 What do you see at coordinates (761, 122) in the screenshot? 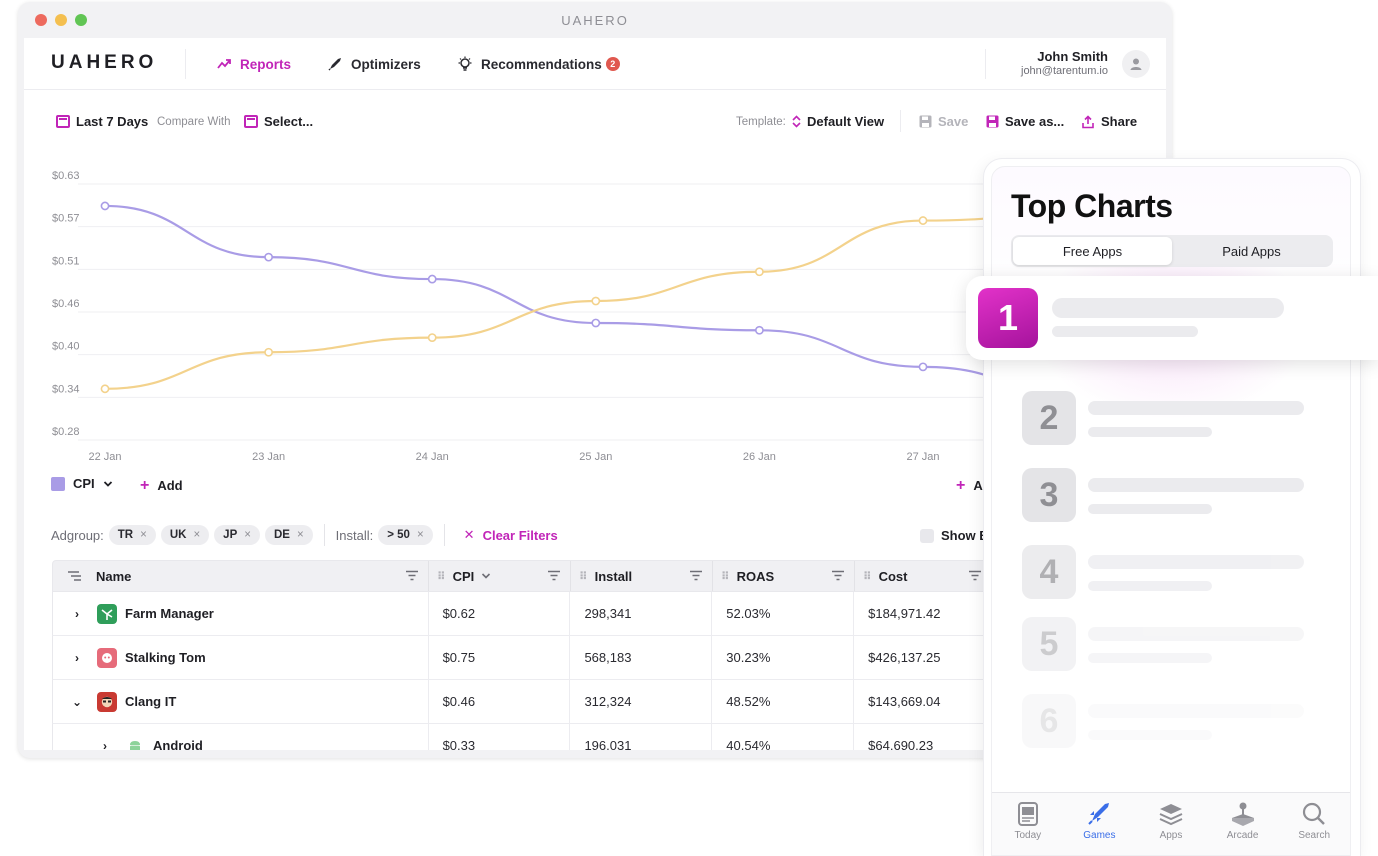
I see `template-label: Template:` at bounding box center [761, 122].